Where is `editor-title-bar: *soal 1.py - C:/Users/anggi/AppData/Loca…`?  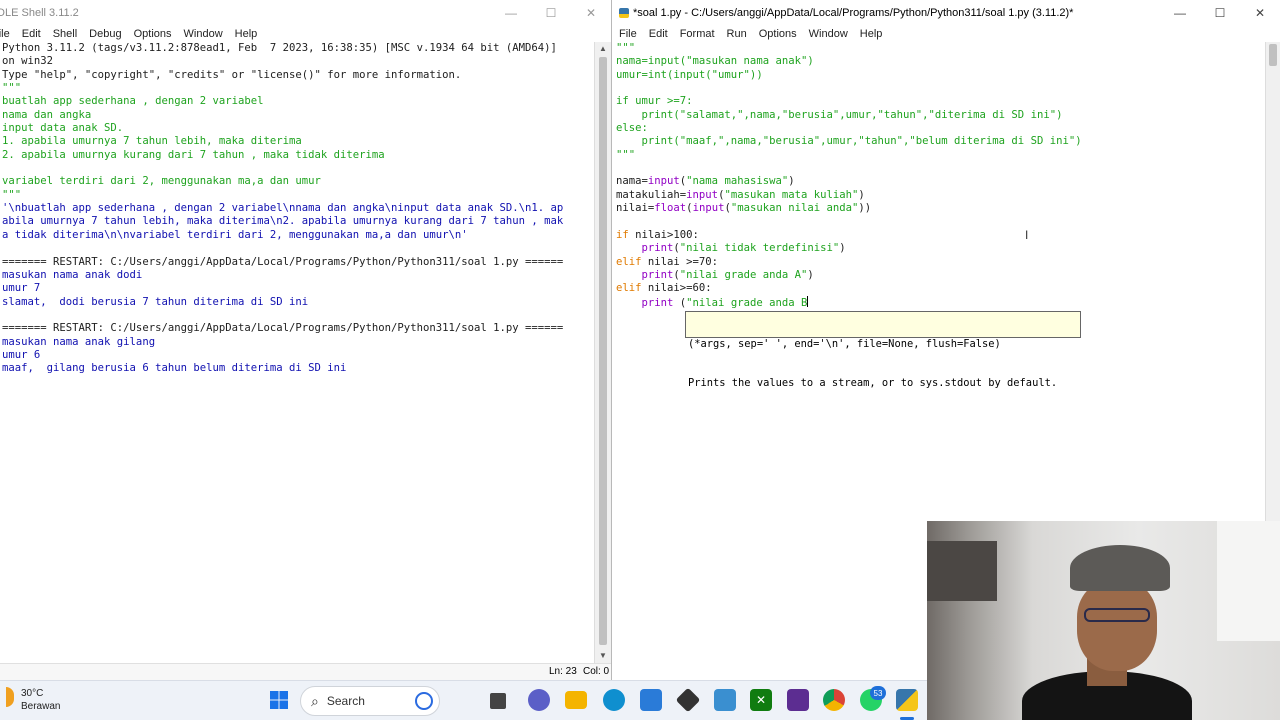 editor-title-bar: *soal 1.py - C:/Users/anggi/AppData/Loca… is located at coordinates (946, 12).